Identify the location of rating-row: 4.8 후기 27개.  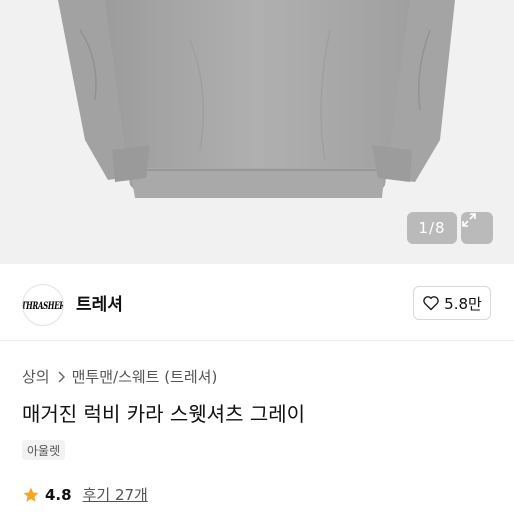
(85, 494).